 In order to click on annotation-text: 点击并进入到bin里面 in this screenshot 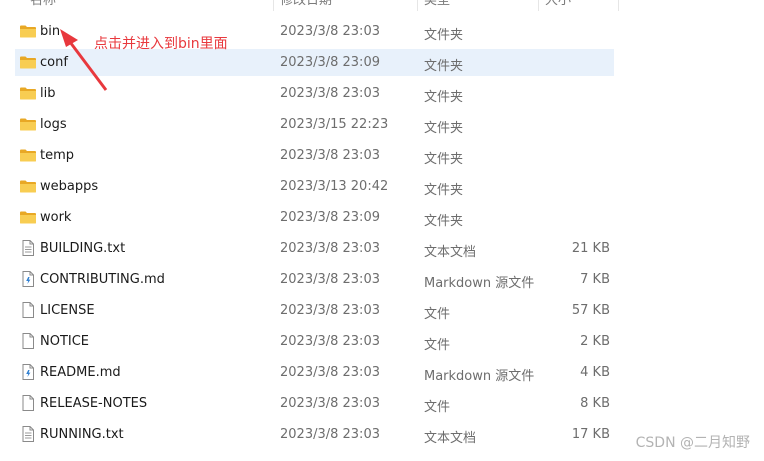, I will do `click(161, 44)`.